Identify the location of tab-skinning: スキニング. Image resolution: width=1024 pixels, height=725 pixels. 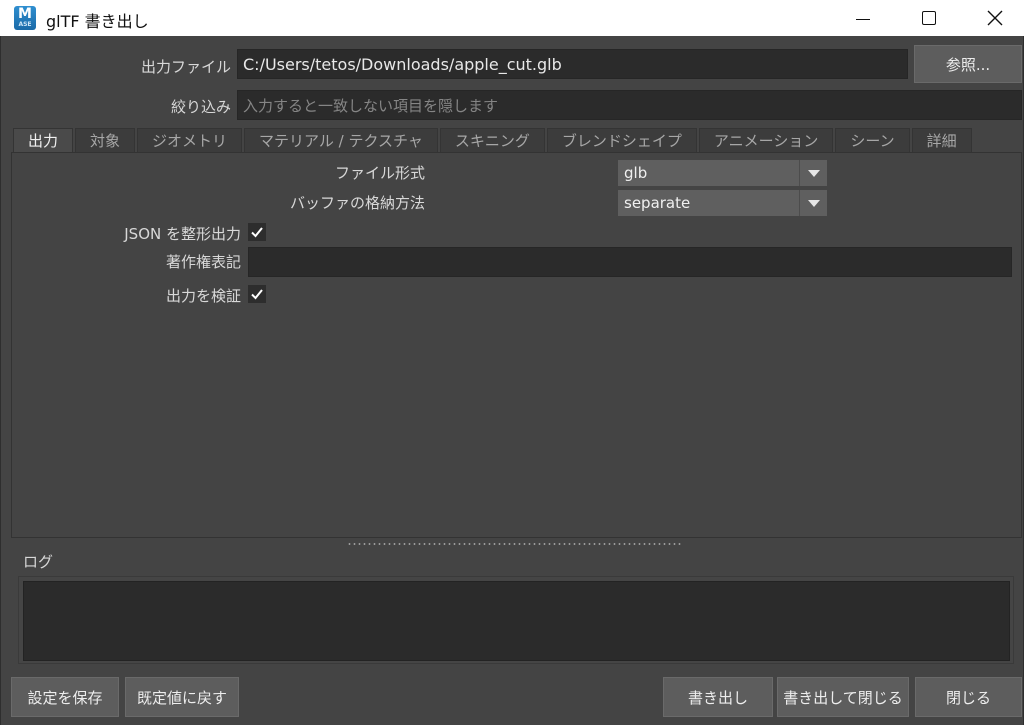
(492, 140).